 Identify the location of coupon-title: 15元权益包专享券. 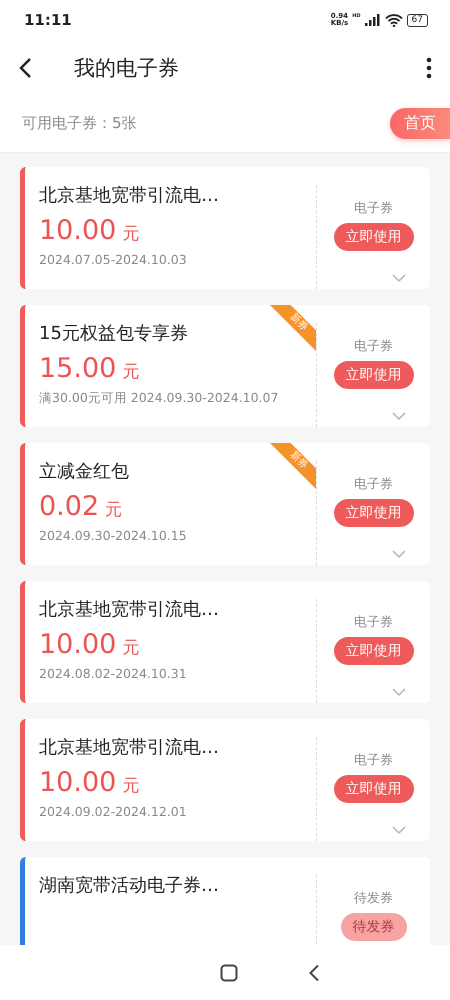
(113, 333).